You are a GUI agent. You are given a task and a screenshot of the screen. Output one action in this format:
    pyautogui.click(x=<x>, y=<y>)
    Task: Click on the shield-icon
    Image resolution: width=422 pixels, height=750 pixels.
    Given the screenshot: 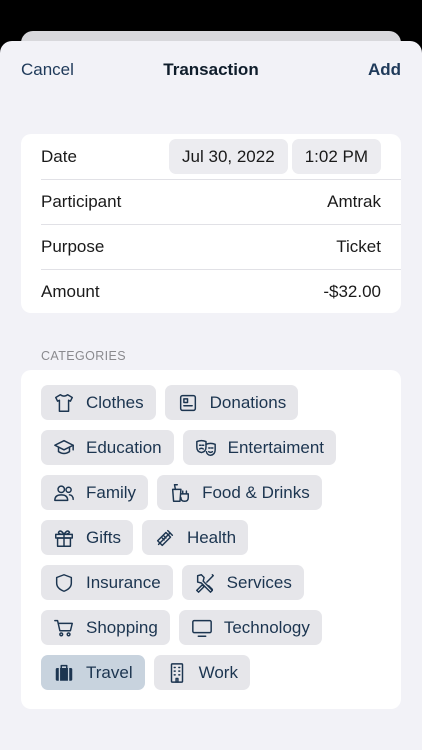 What is the action you would take?
    pyautogui.click(x=64, y=582)
    